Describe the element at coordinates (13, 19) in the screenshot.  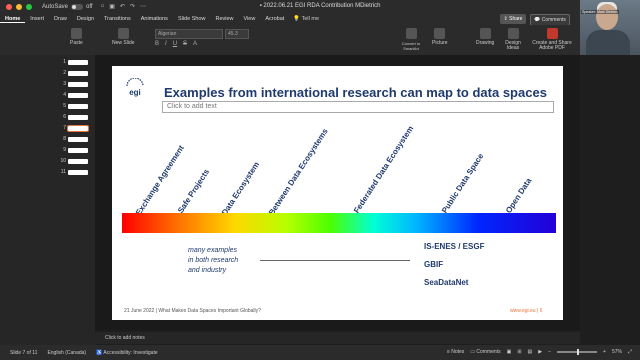
I see `tab-home: Home` at that location.